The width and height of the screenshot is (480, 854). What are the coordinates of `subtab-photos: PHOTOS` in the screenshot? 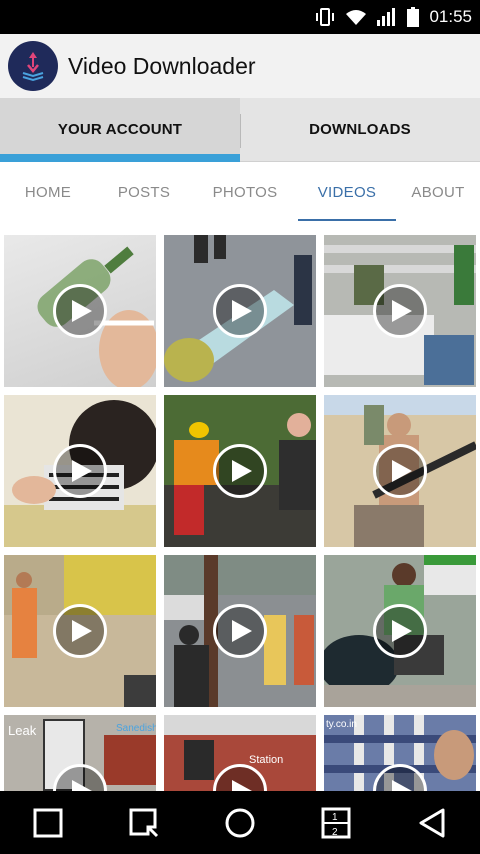 It's located at (245, 192).